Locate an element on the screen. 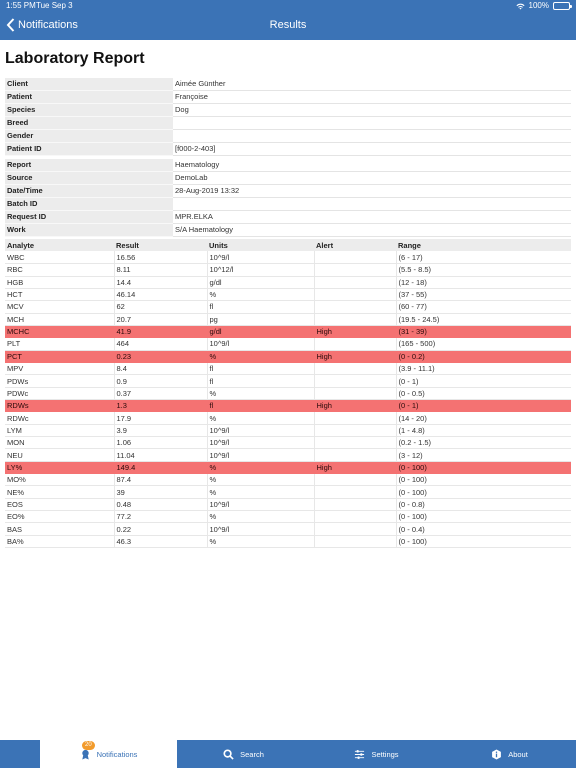  range-cell: (0 - 0.5) is located at coordinates (483, 394).